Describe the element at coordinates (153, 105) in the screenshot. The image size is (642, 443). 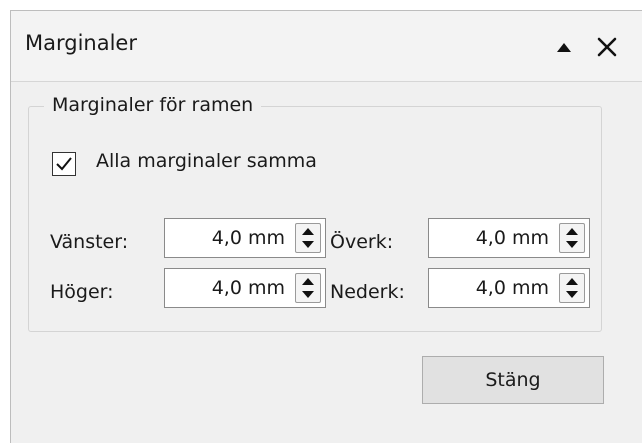
I see `groupbox-legend: Marginaler för ramen` at that location.